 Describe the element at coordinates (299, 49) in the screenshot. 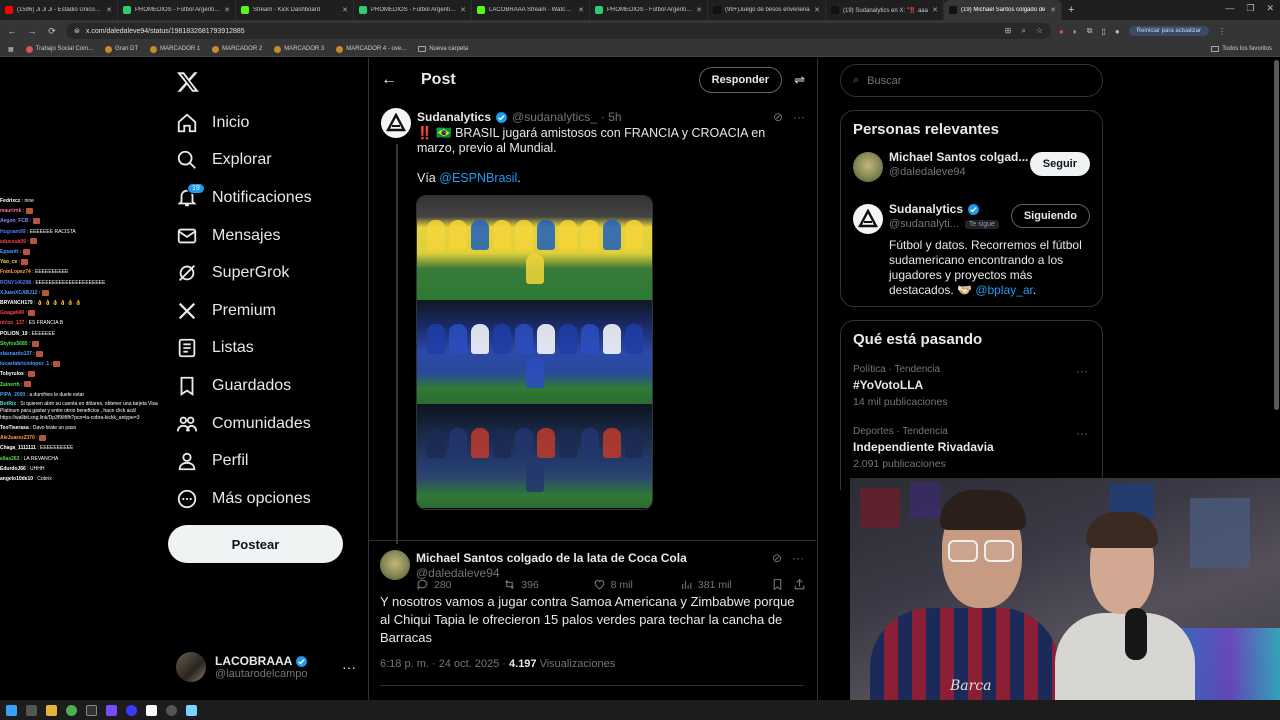

I see `bookmark-item: MARCADOR 3` at that location.